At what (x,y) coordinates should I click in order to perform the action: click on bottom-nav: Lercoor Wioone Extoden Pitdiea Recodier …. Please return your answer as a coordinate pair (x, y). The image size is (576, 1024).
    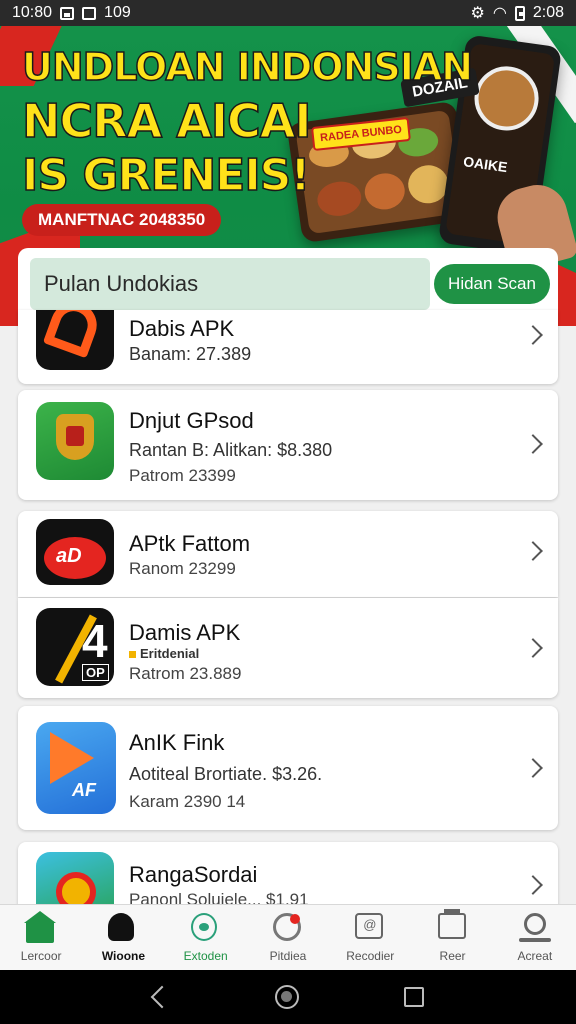
    Looking at the image, I should click on (288, 937).